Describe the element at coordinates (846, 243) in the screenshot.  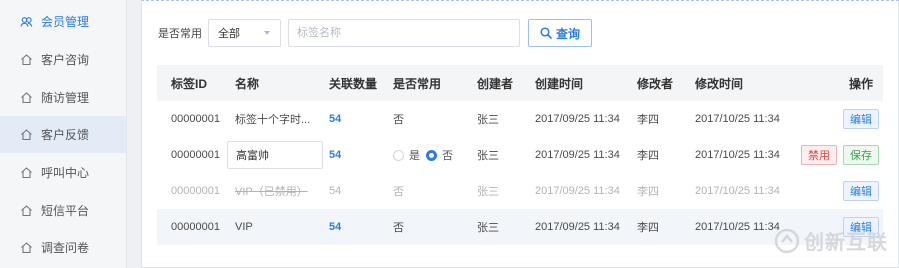
I see `watermark-text: 创新互联` at that location.